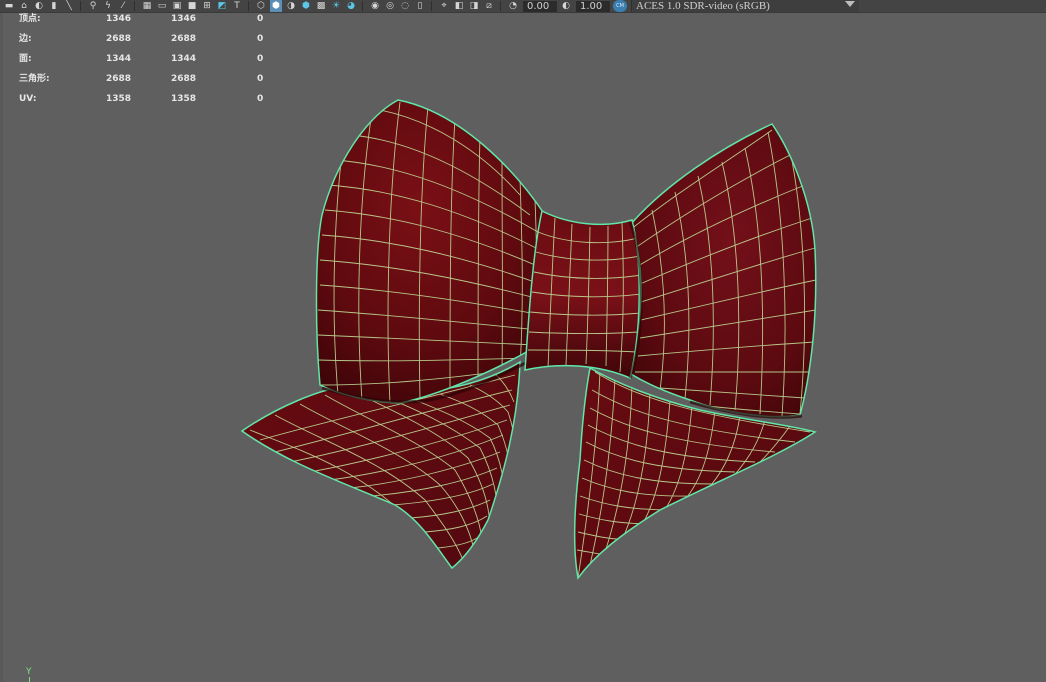 The width and height of the screenshot is (1046, 682). Describe the element at coordinates (149, 103) in the screenshot. I see `hud-row-uvs: UV: 1358 1358 0` at that location.